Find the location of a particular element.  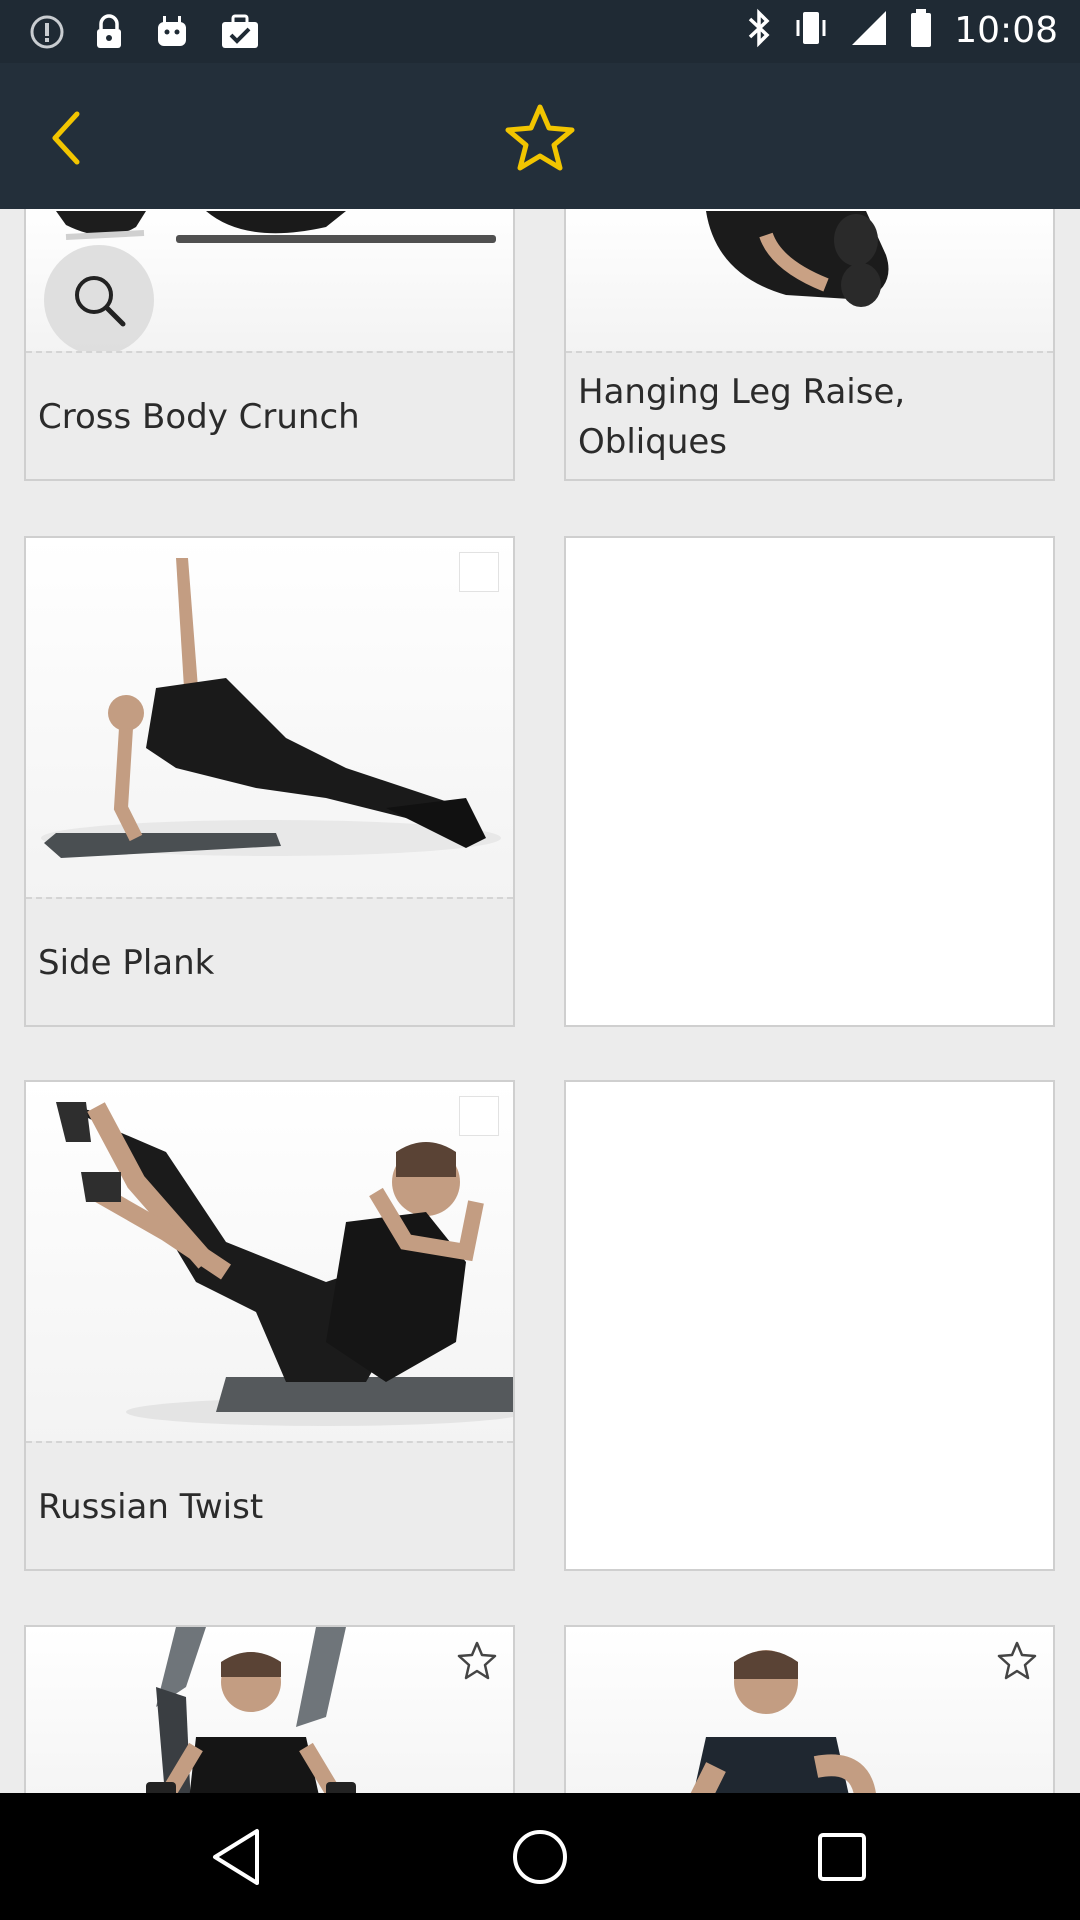

chevron-left-icon is located at coordinates (66, 138).